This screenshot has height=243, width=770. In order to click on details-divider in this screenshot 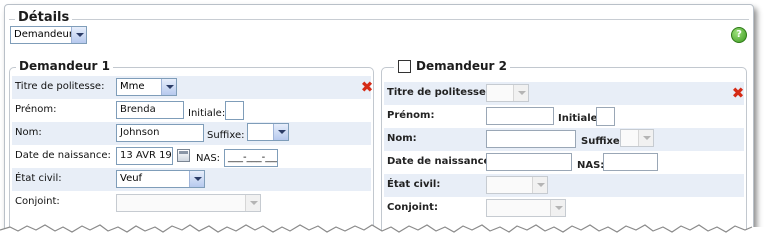, I will do `click(379, 19)`.